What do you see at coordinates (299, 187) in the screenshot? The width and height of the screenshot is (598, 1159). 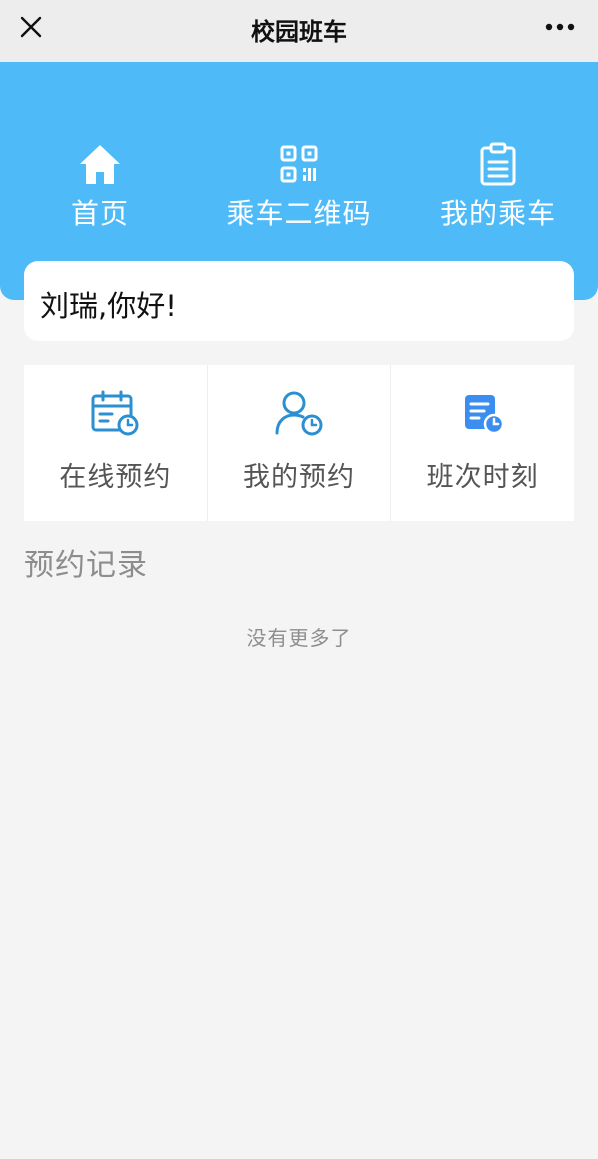 I see `nav-item-qr-code: 乘车二维码` at bounding box center [299, 187].